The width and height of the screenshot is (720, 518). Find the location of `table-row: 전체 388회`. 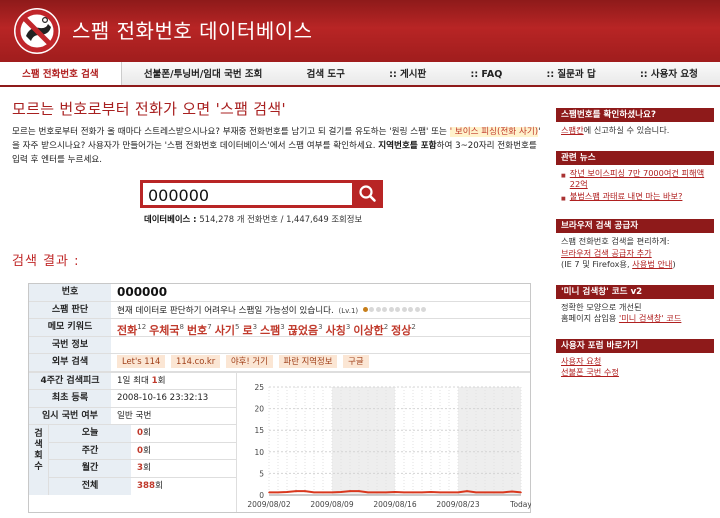

table-row: 전체 388회 is located at coordinates (142, 486).